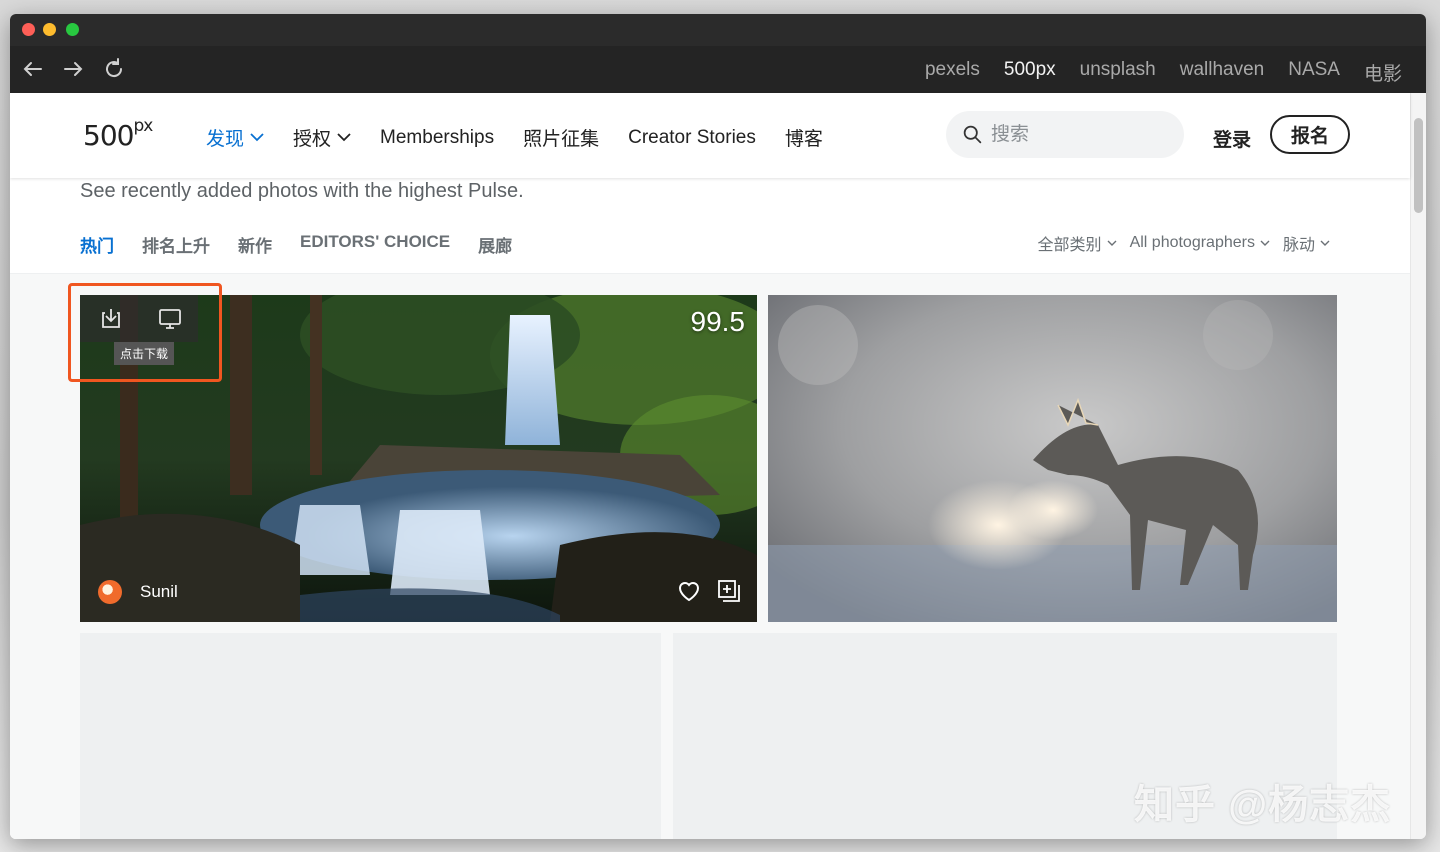 This screenshot has height=852, width=1440. Describe the element at coordinates (1314, 72) in the screenshot. I see `bookmark-nasa: NASA` at that location.